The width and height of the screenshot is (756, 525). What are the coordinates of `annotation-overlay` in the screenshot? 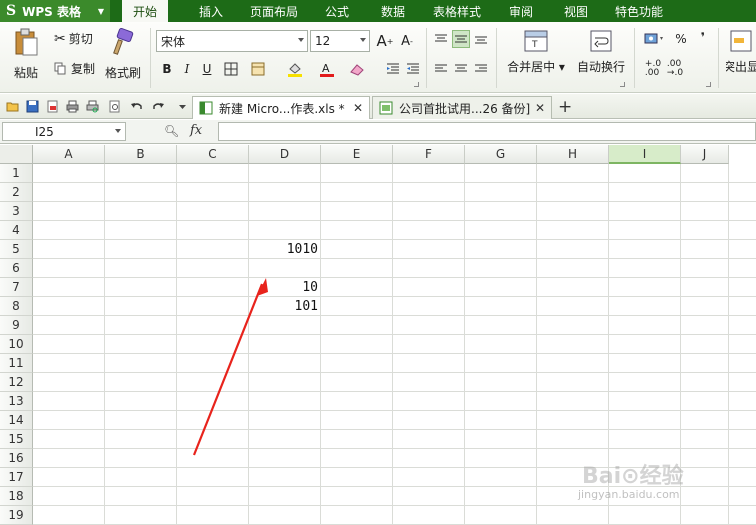 It's located at (230, 367).